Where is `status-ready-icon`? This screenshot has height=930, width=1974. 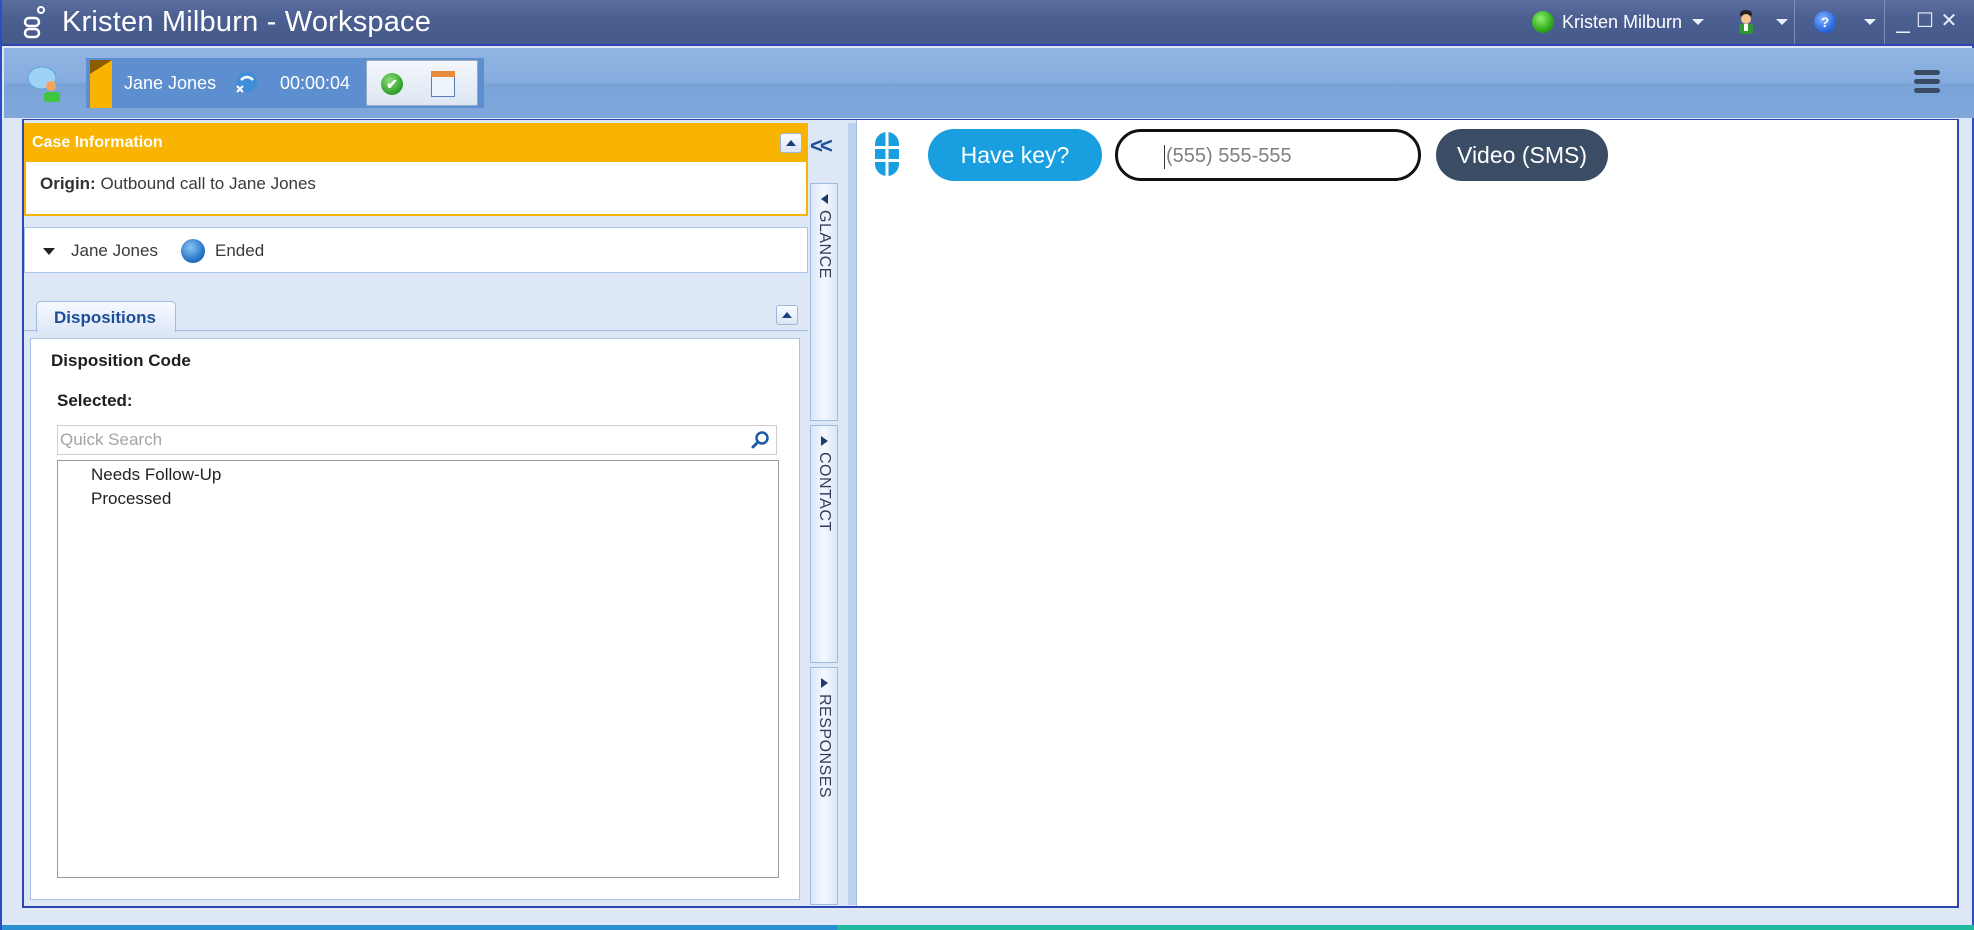
status-ready-icon is located at coordinates (1543, 22).